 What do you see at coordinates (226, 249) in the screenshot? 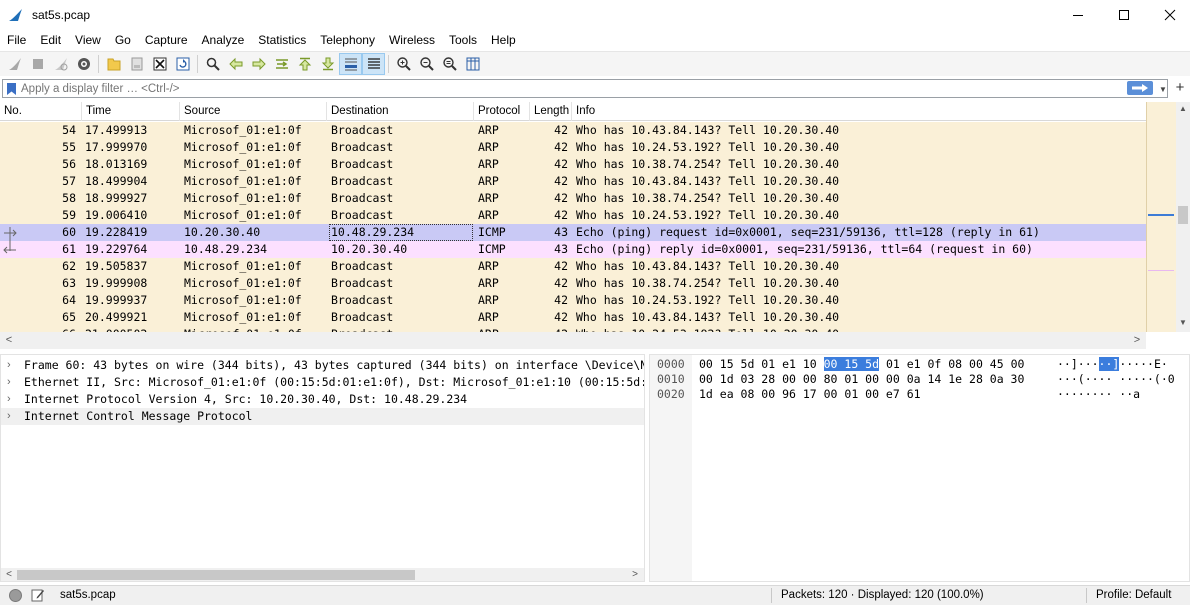
I see `cell-source: 10.48.29.234` at bounding box center [226, 249].